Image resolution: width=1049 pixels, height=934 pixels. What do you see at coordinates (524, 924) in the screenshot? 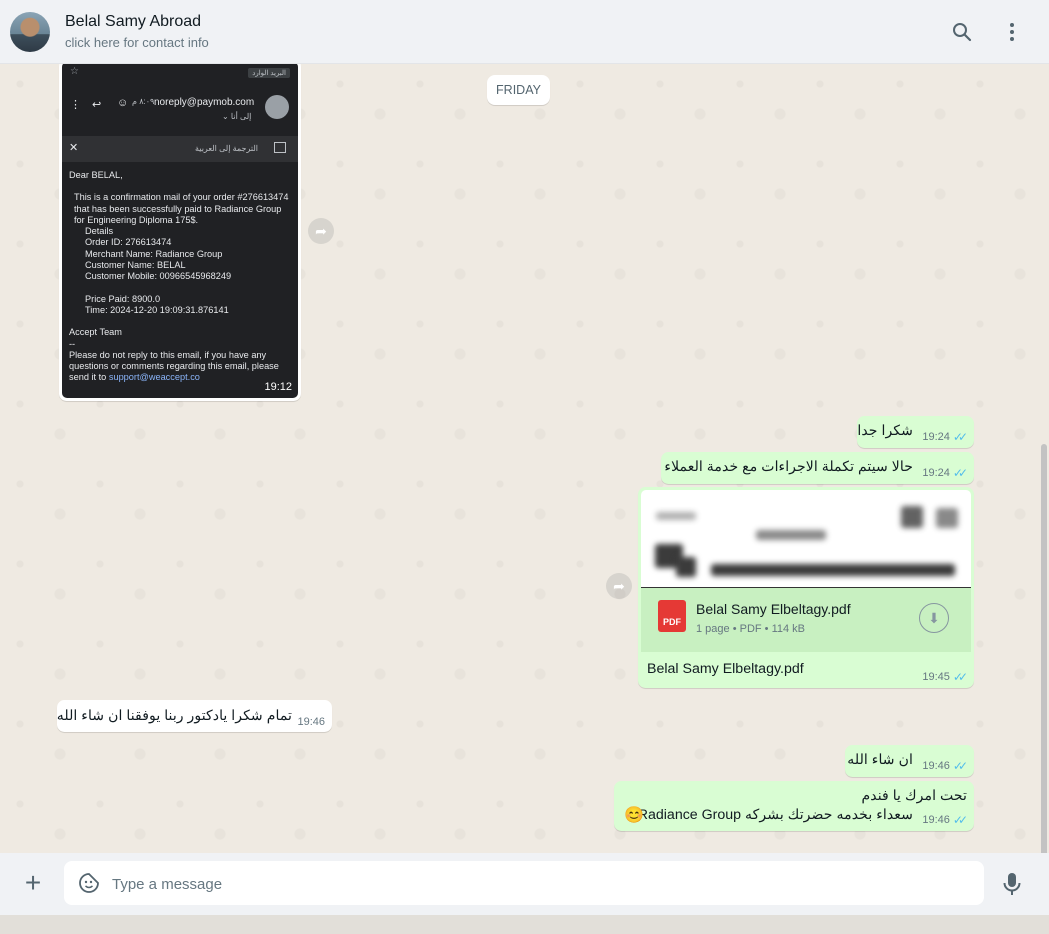
I see `window-bottom-strip` at bounding box center [524, 924].